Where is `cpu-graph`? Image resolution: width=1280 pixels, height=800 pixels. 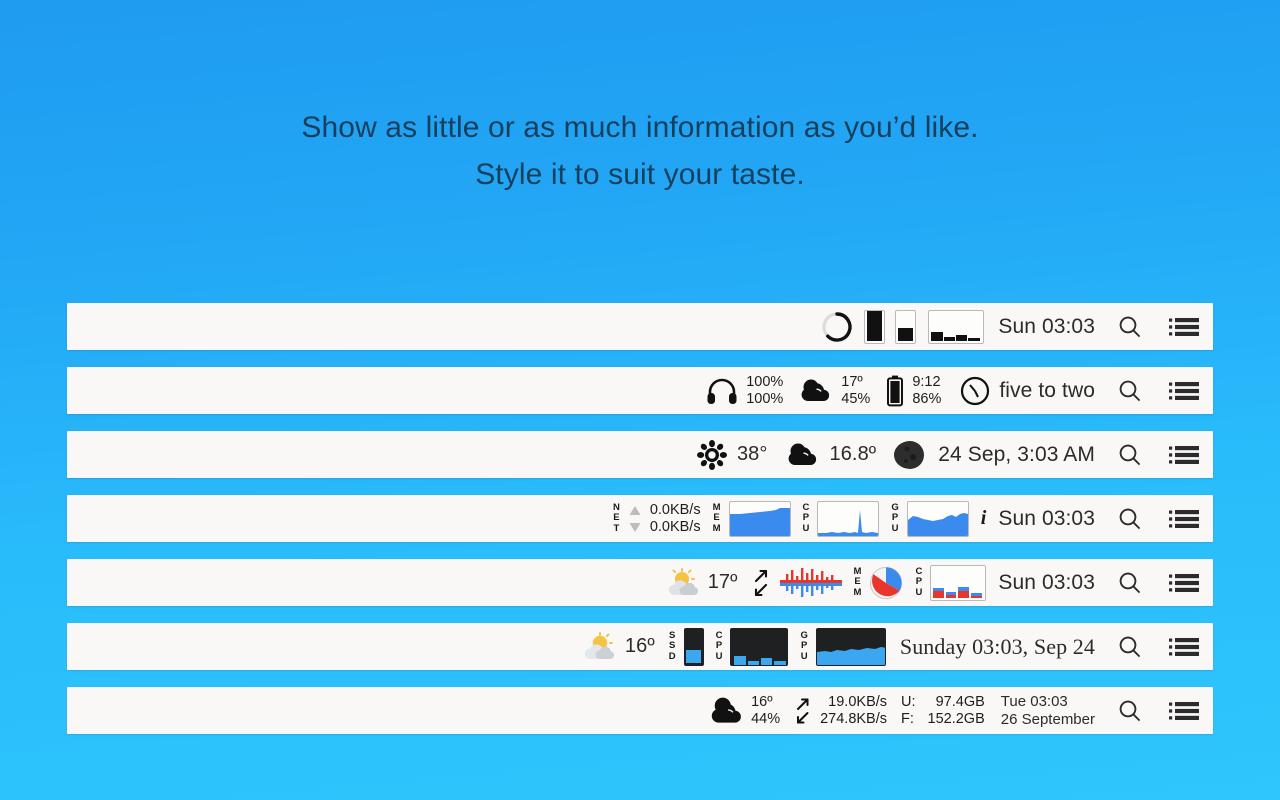 cpu-graph is located at coordinates (848, 518).